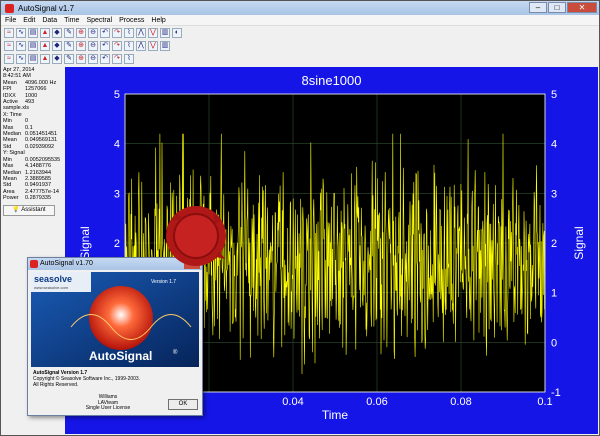 Image resolution: width=600 pixels, height=436 pixels. Describe the element at coordinates (93, 58) in the screenshot. I see `coh-icon: ⊖` at that location.